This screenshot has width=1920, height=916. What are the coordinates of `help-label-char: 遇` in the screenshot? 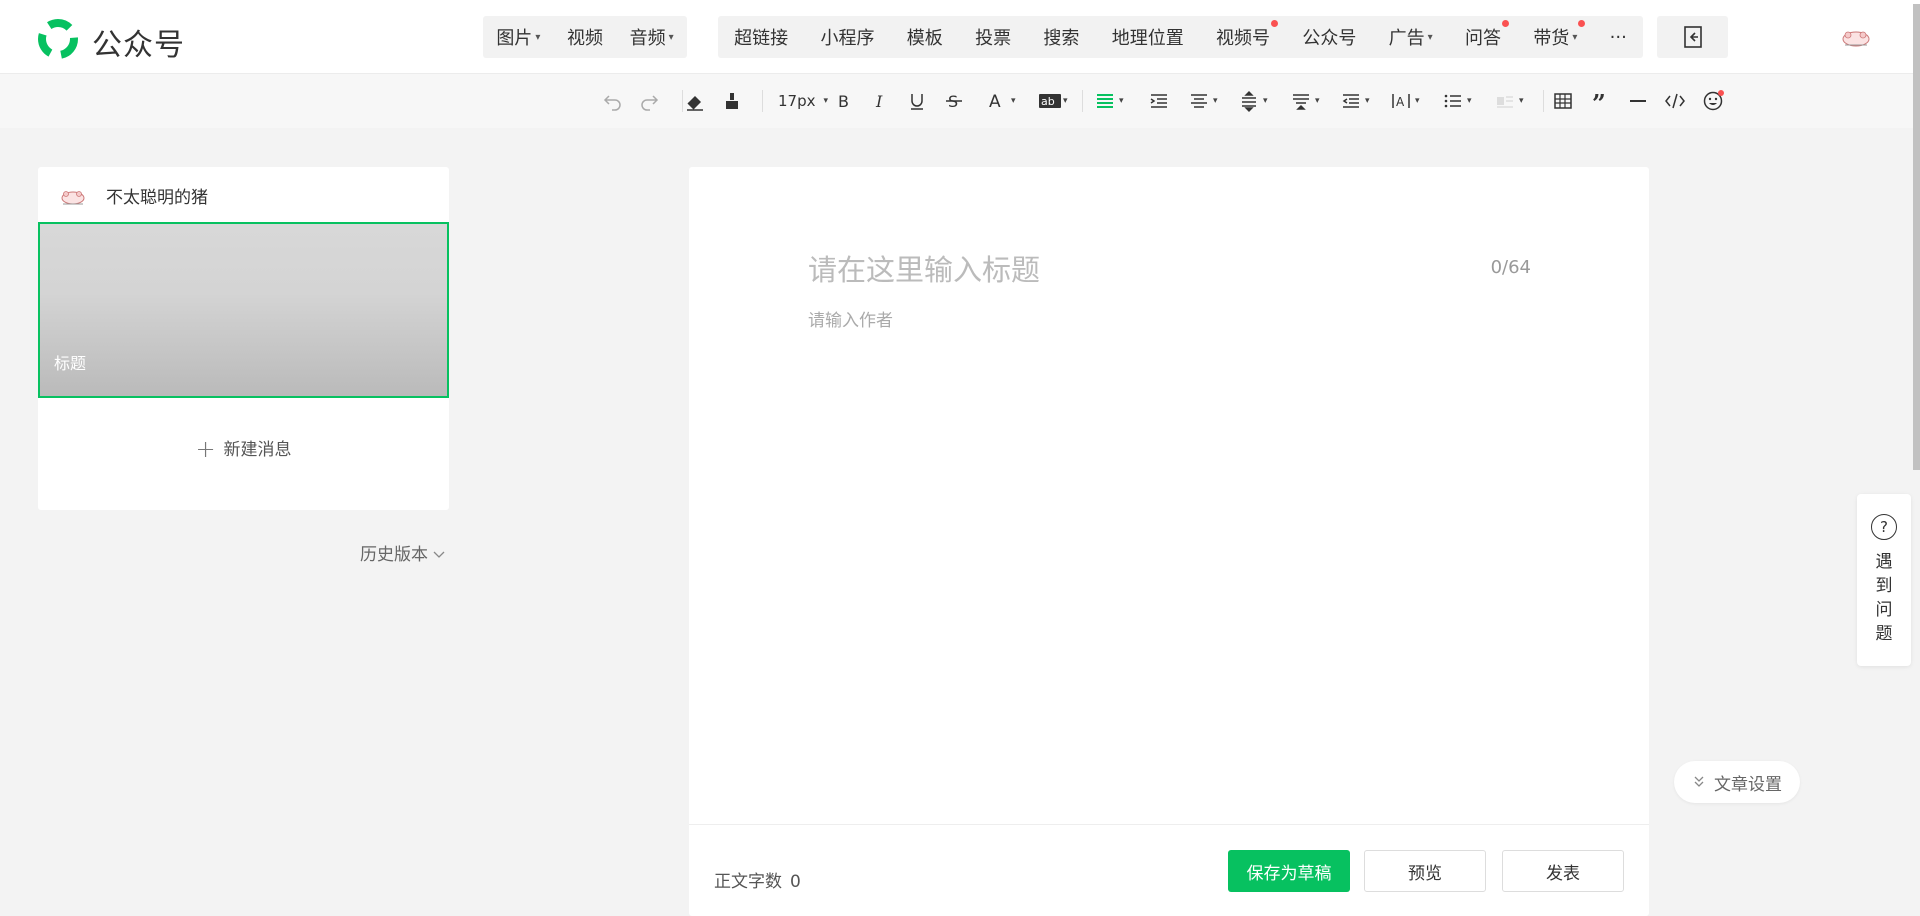 It's located at (1884, 562).